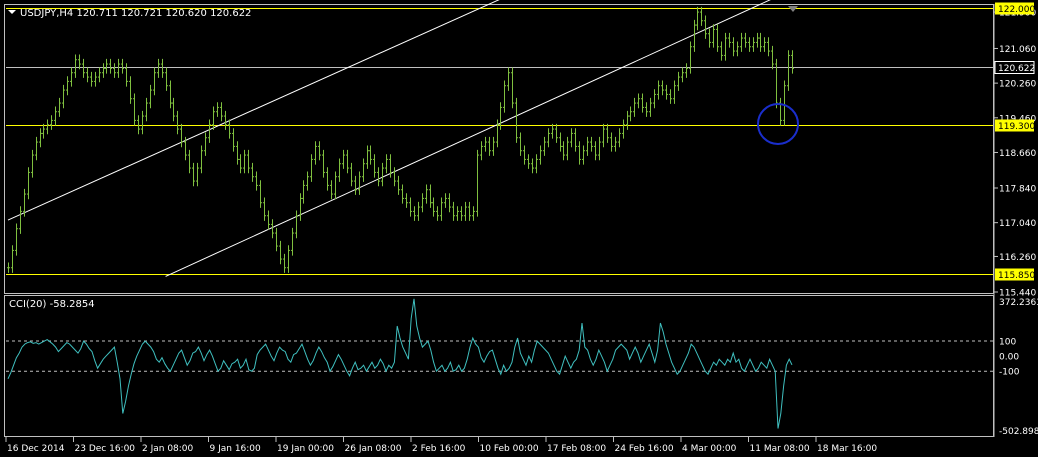 The height and width of the screenshot is (457, 1038). What do you see at coordinates (1016, 10) in the screenshot?
I see `level-tag-0: 122.000` at bounding box center [1016, 10].